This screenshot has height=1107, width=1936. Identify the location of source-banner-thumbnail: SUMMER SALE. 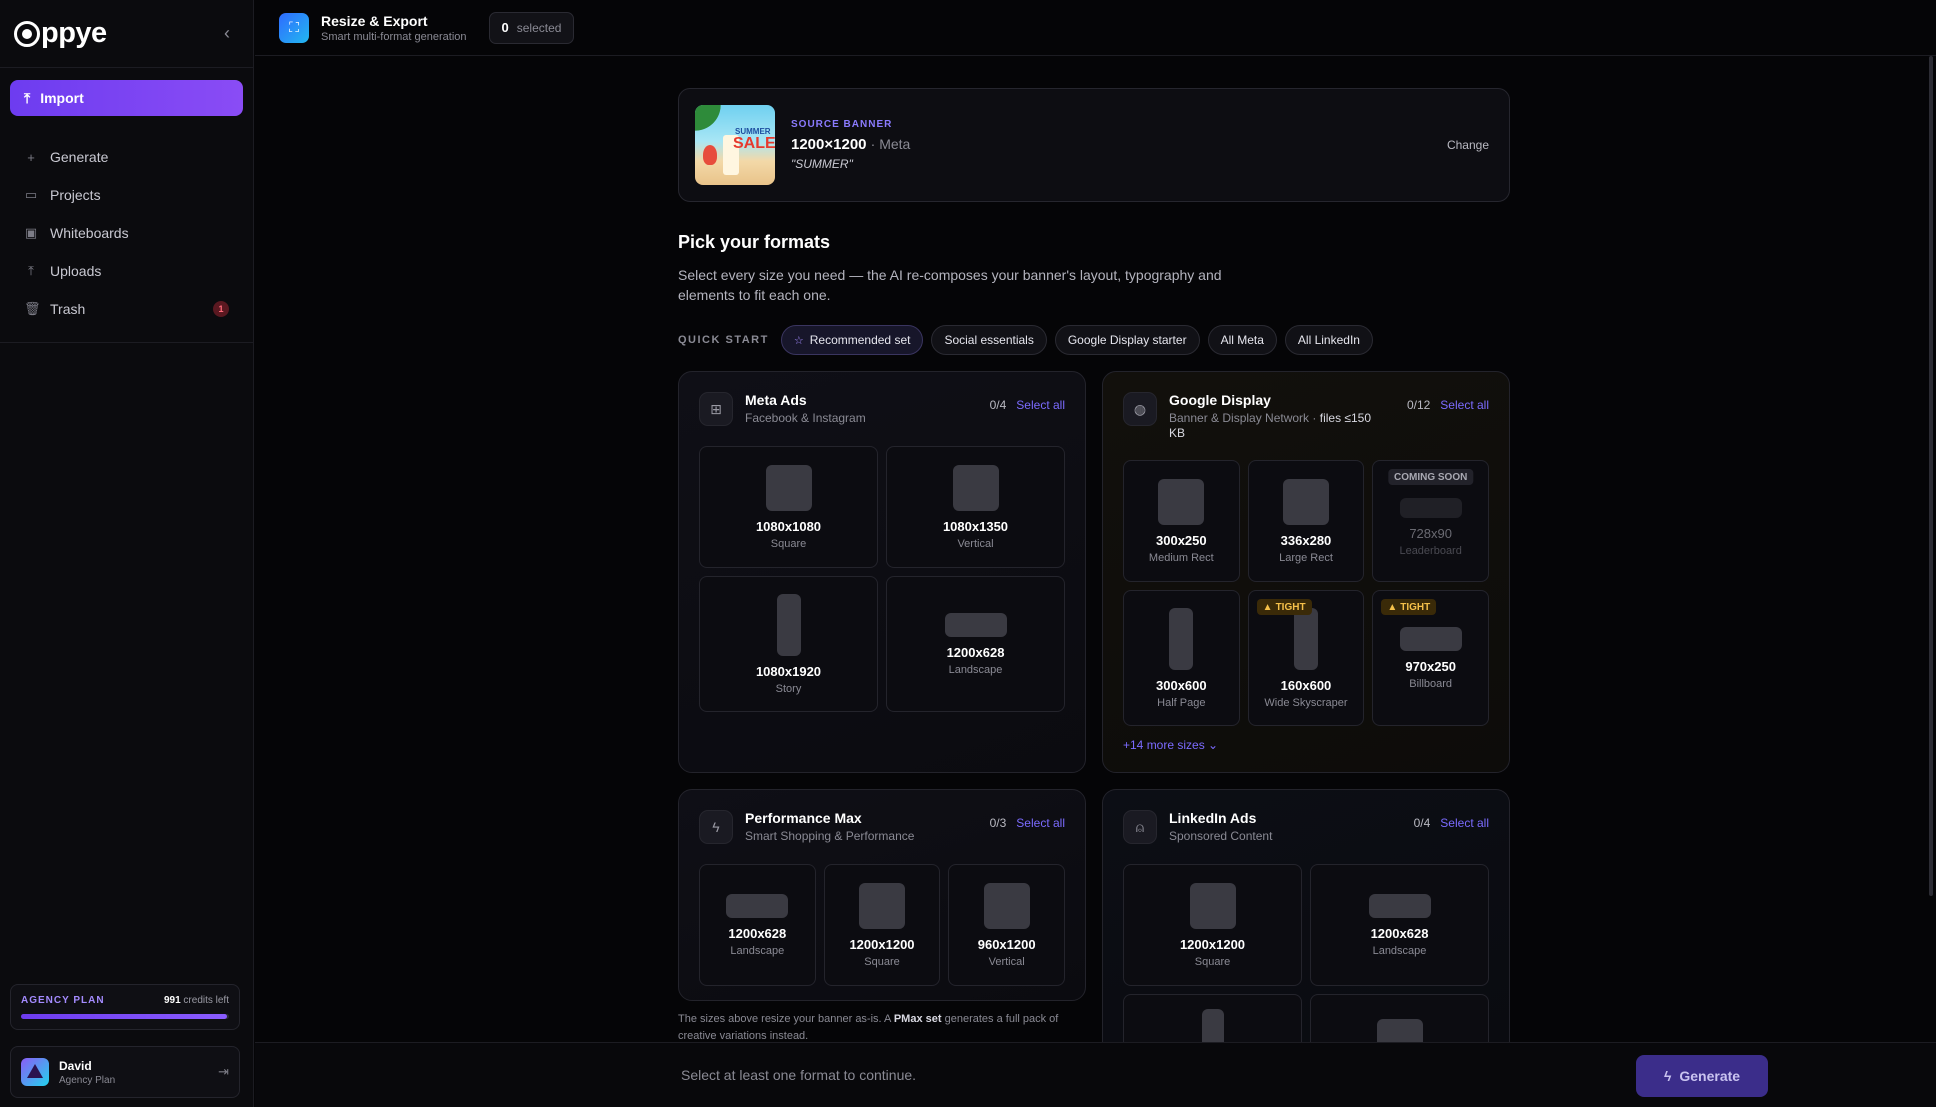
(735, 145).